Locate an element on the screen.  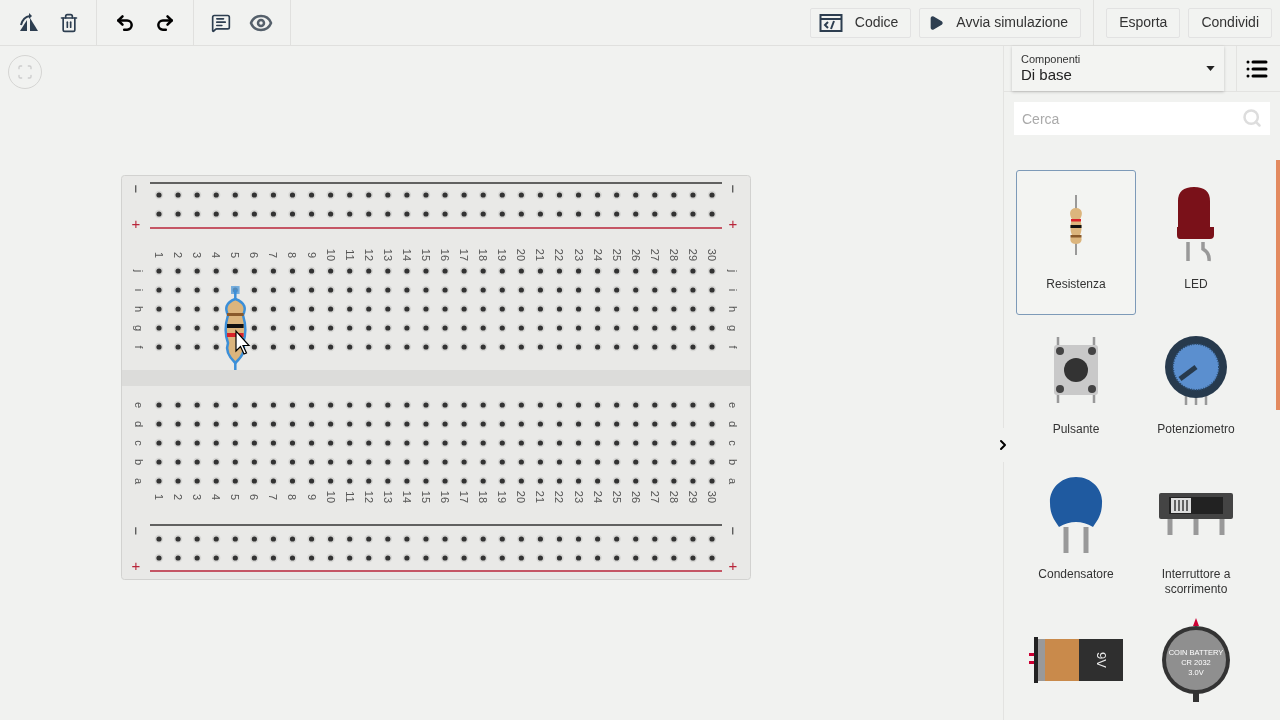
component-name: Pulsante is located at coordinates (1076, 429).